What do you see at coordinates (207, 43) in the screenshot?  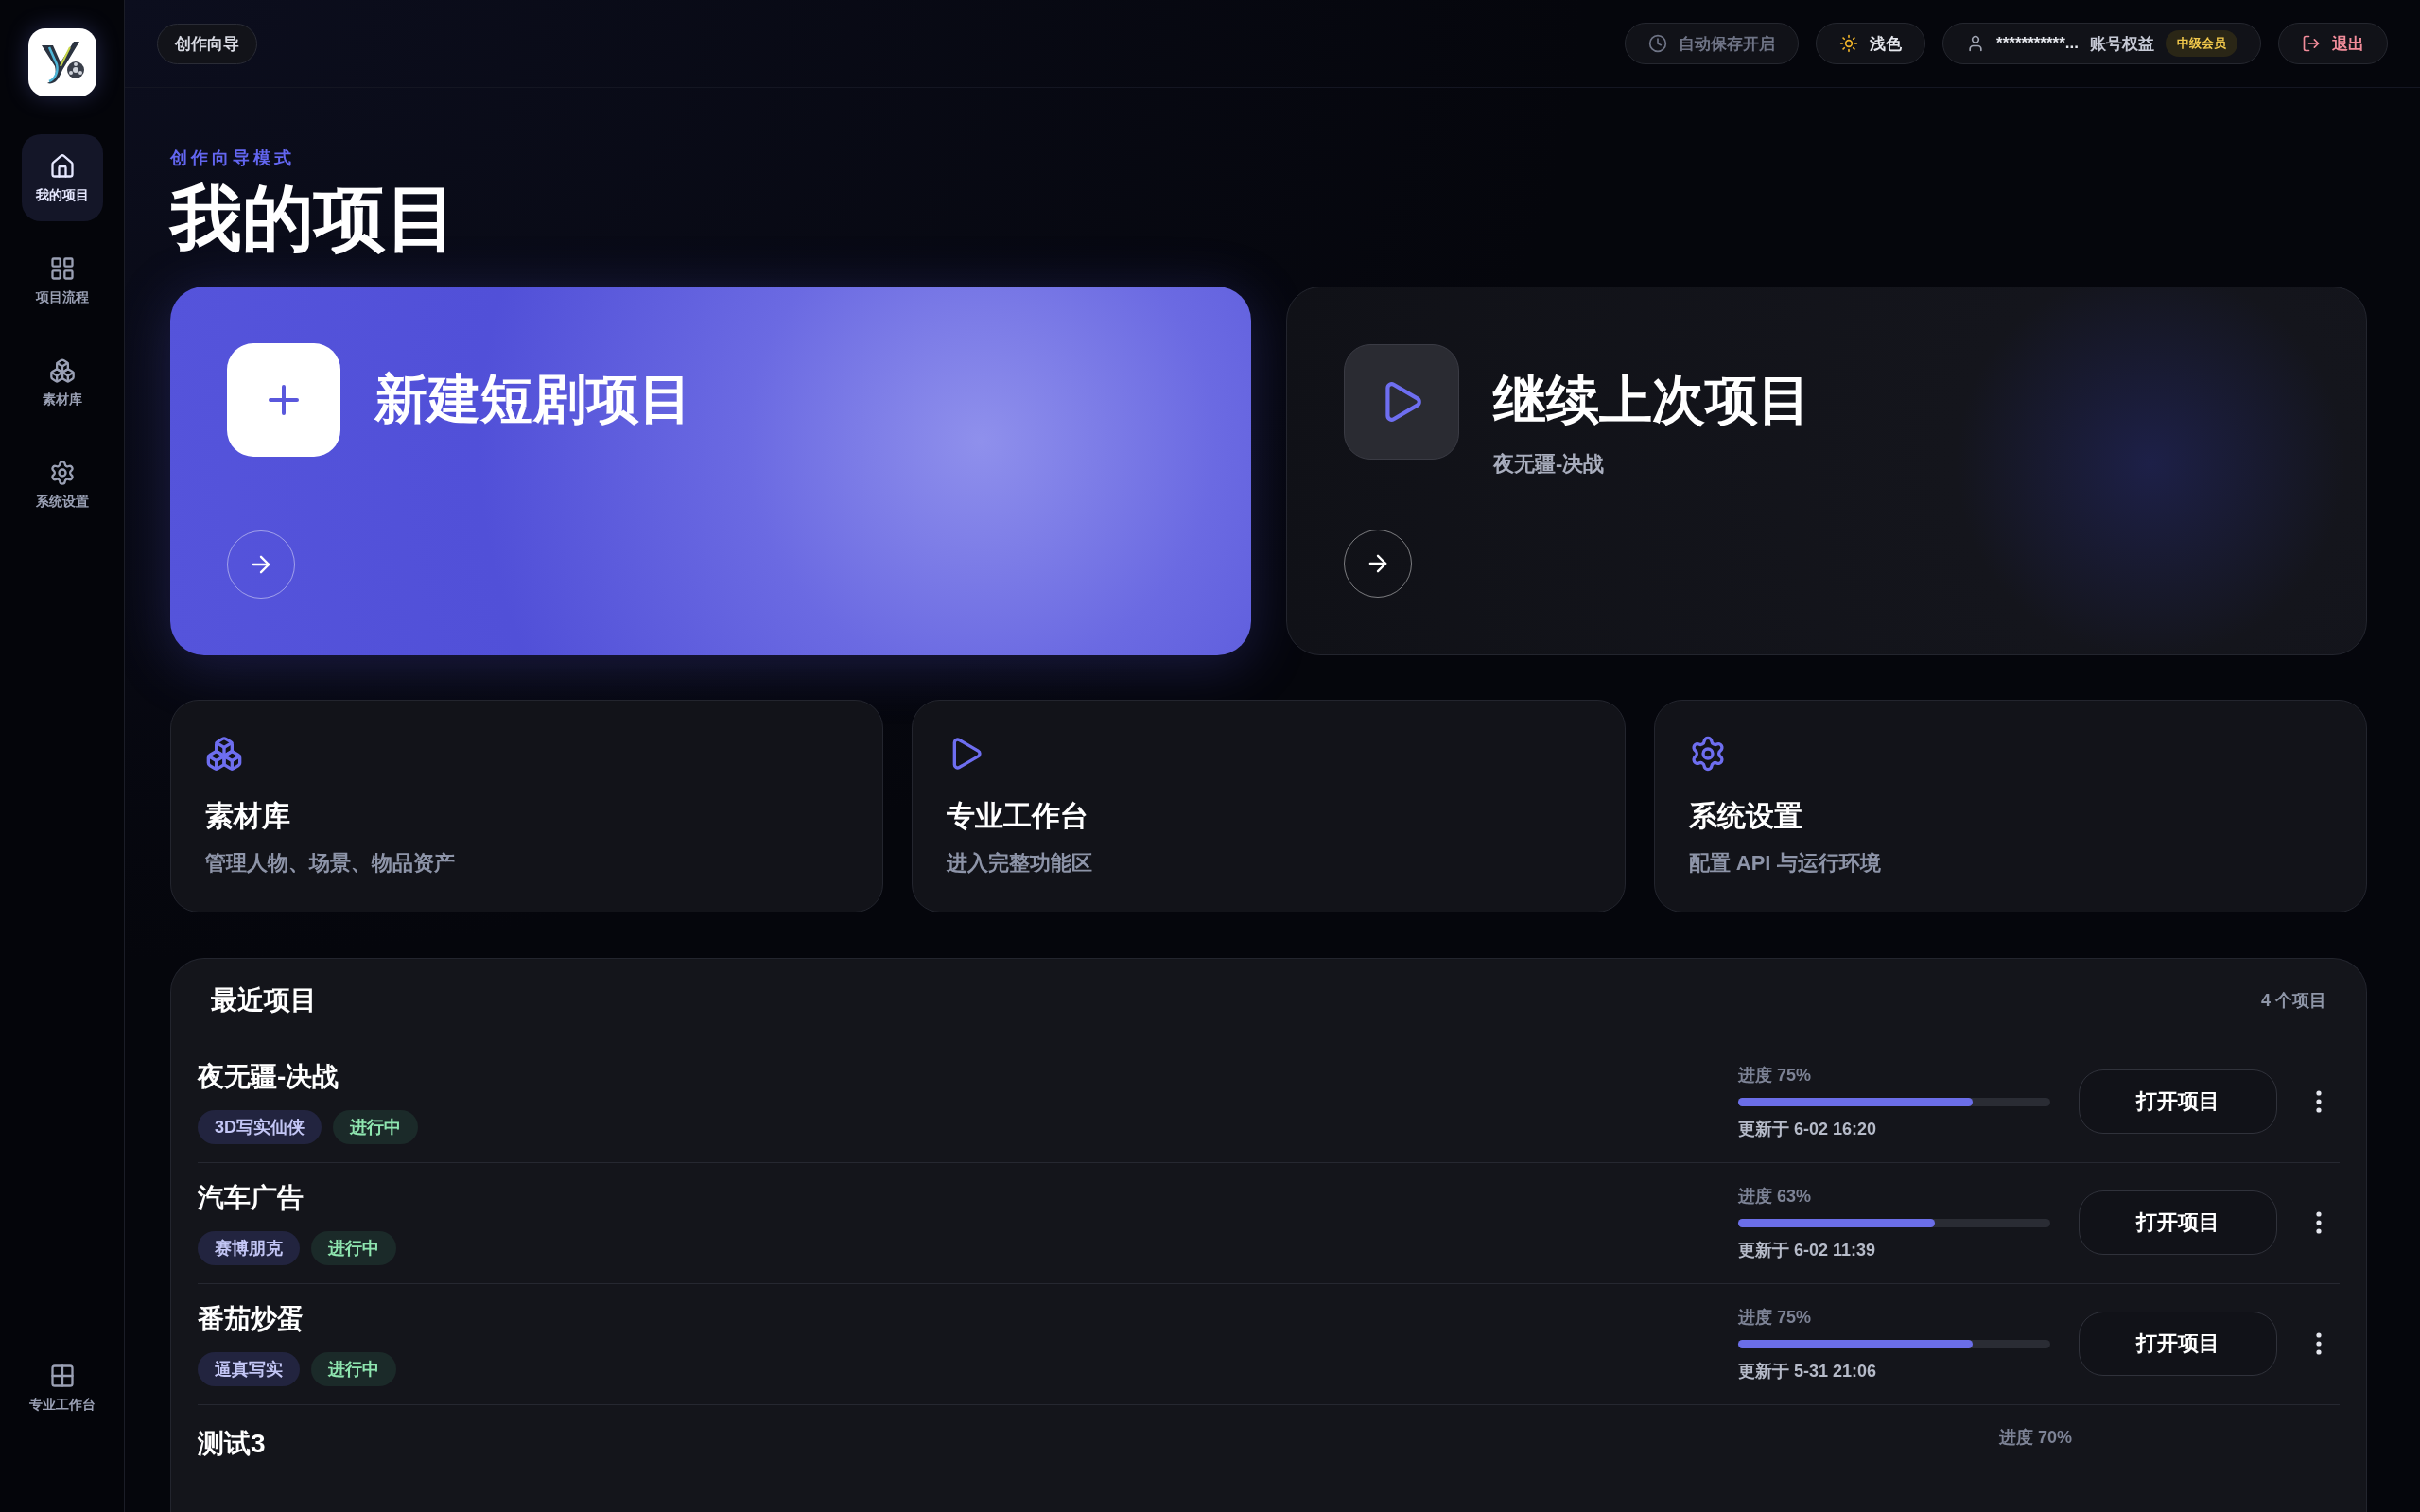 I see `mode-chip: 创作向导` at bounding box center [207, 43].